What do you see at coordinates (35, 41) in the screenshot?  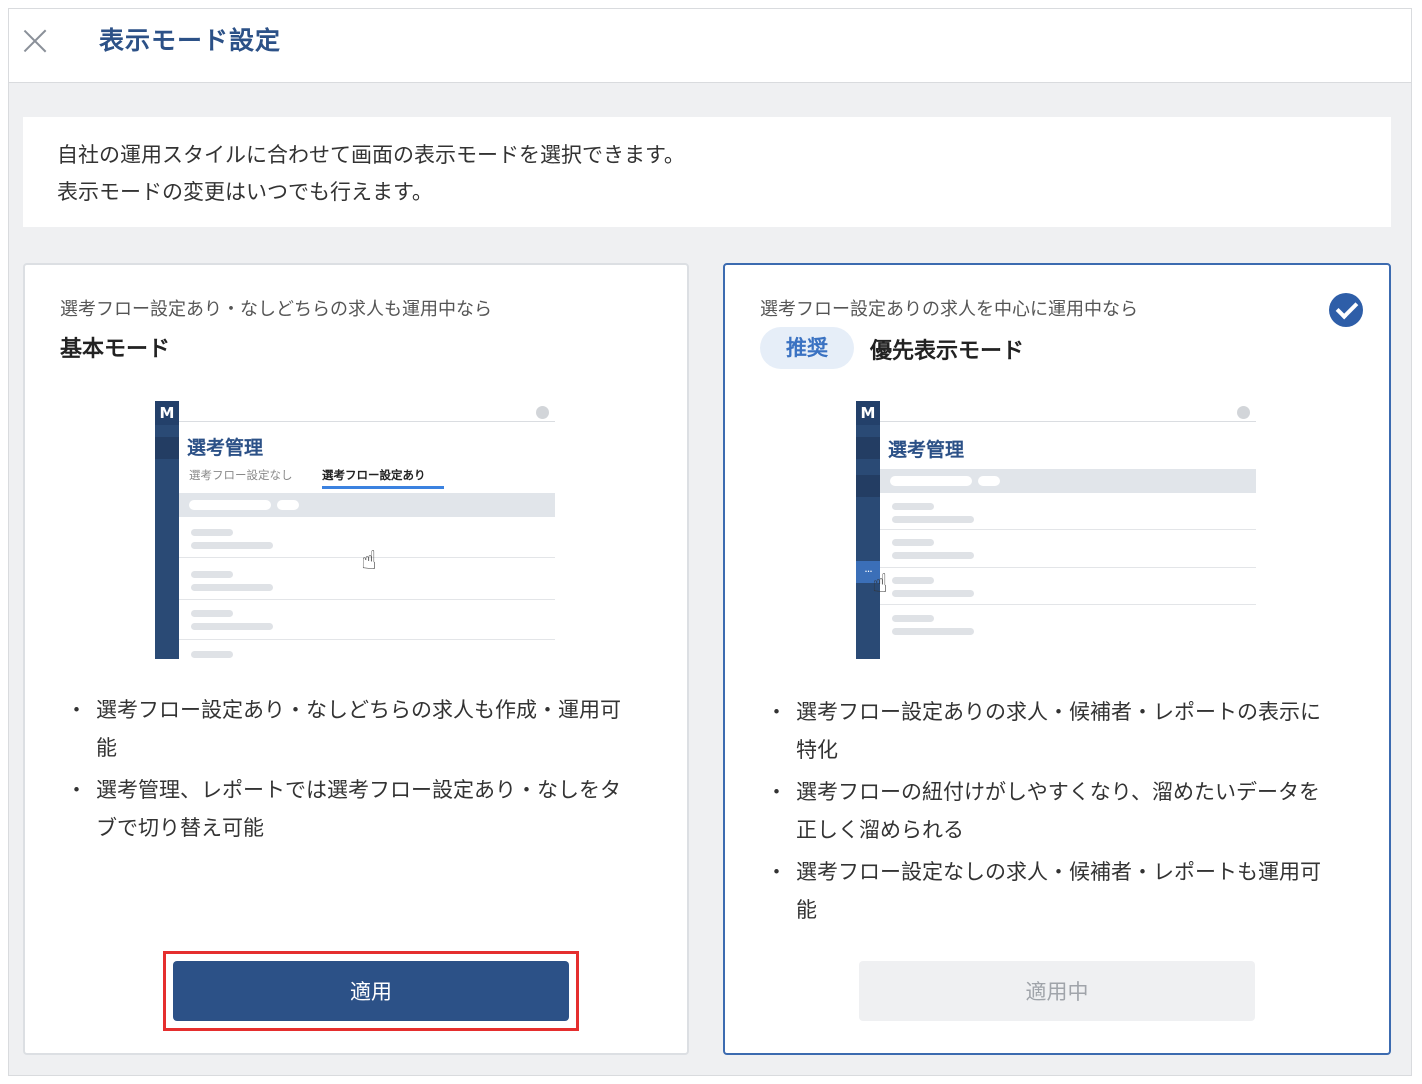 I see `close-icon` at bounding box center [35, 41].